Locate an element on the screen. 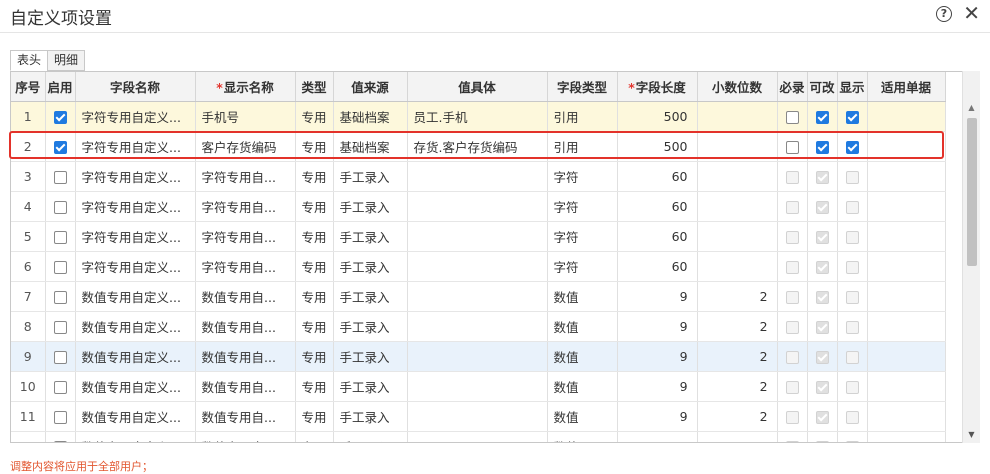  table-row: 9 数值专用自定义... 数值专用自... 专用 手工录入 数值 9 2 is located at coordinates (478, 356).